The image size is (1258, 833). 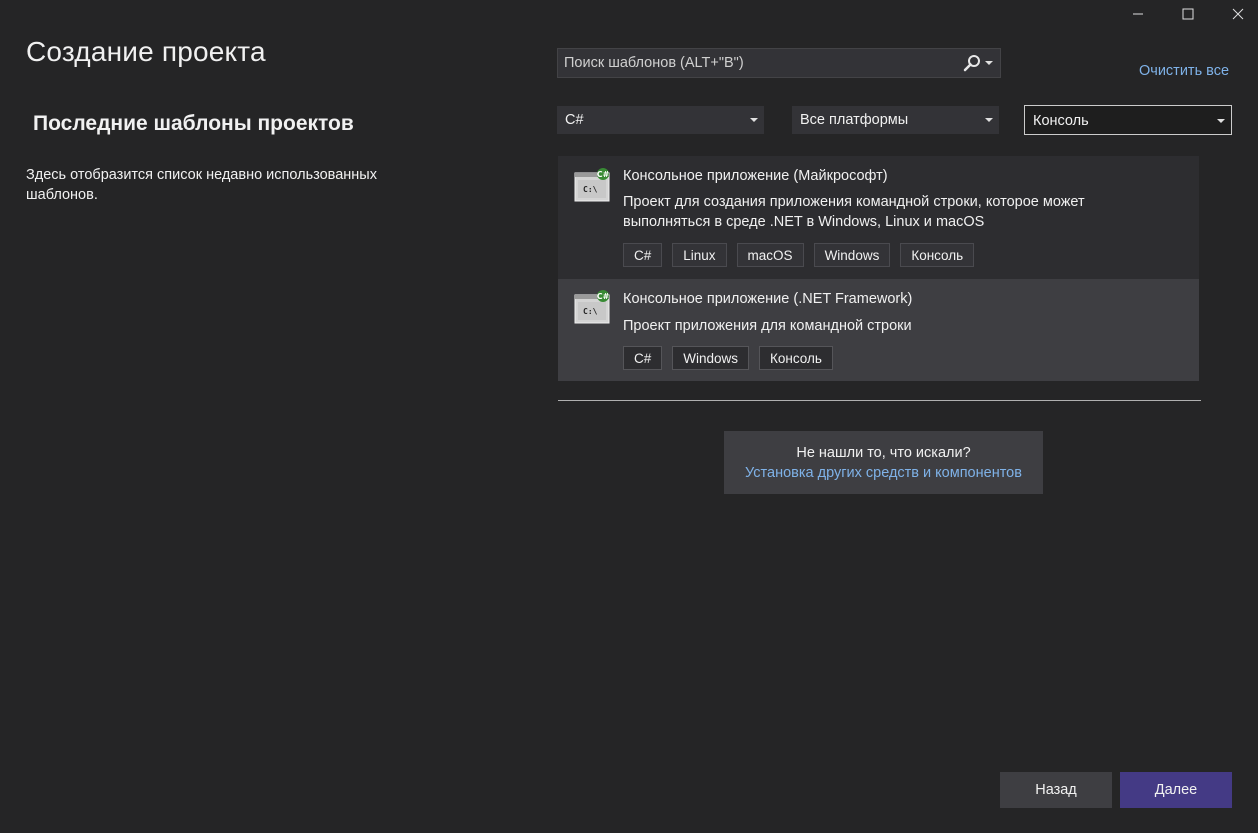 What do you see at coordinates (971, 63) in the screenshot?
I see `search-icon` at bounding box center [971, 63].